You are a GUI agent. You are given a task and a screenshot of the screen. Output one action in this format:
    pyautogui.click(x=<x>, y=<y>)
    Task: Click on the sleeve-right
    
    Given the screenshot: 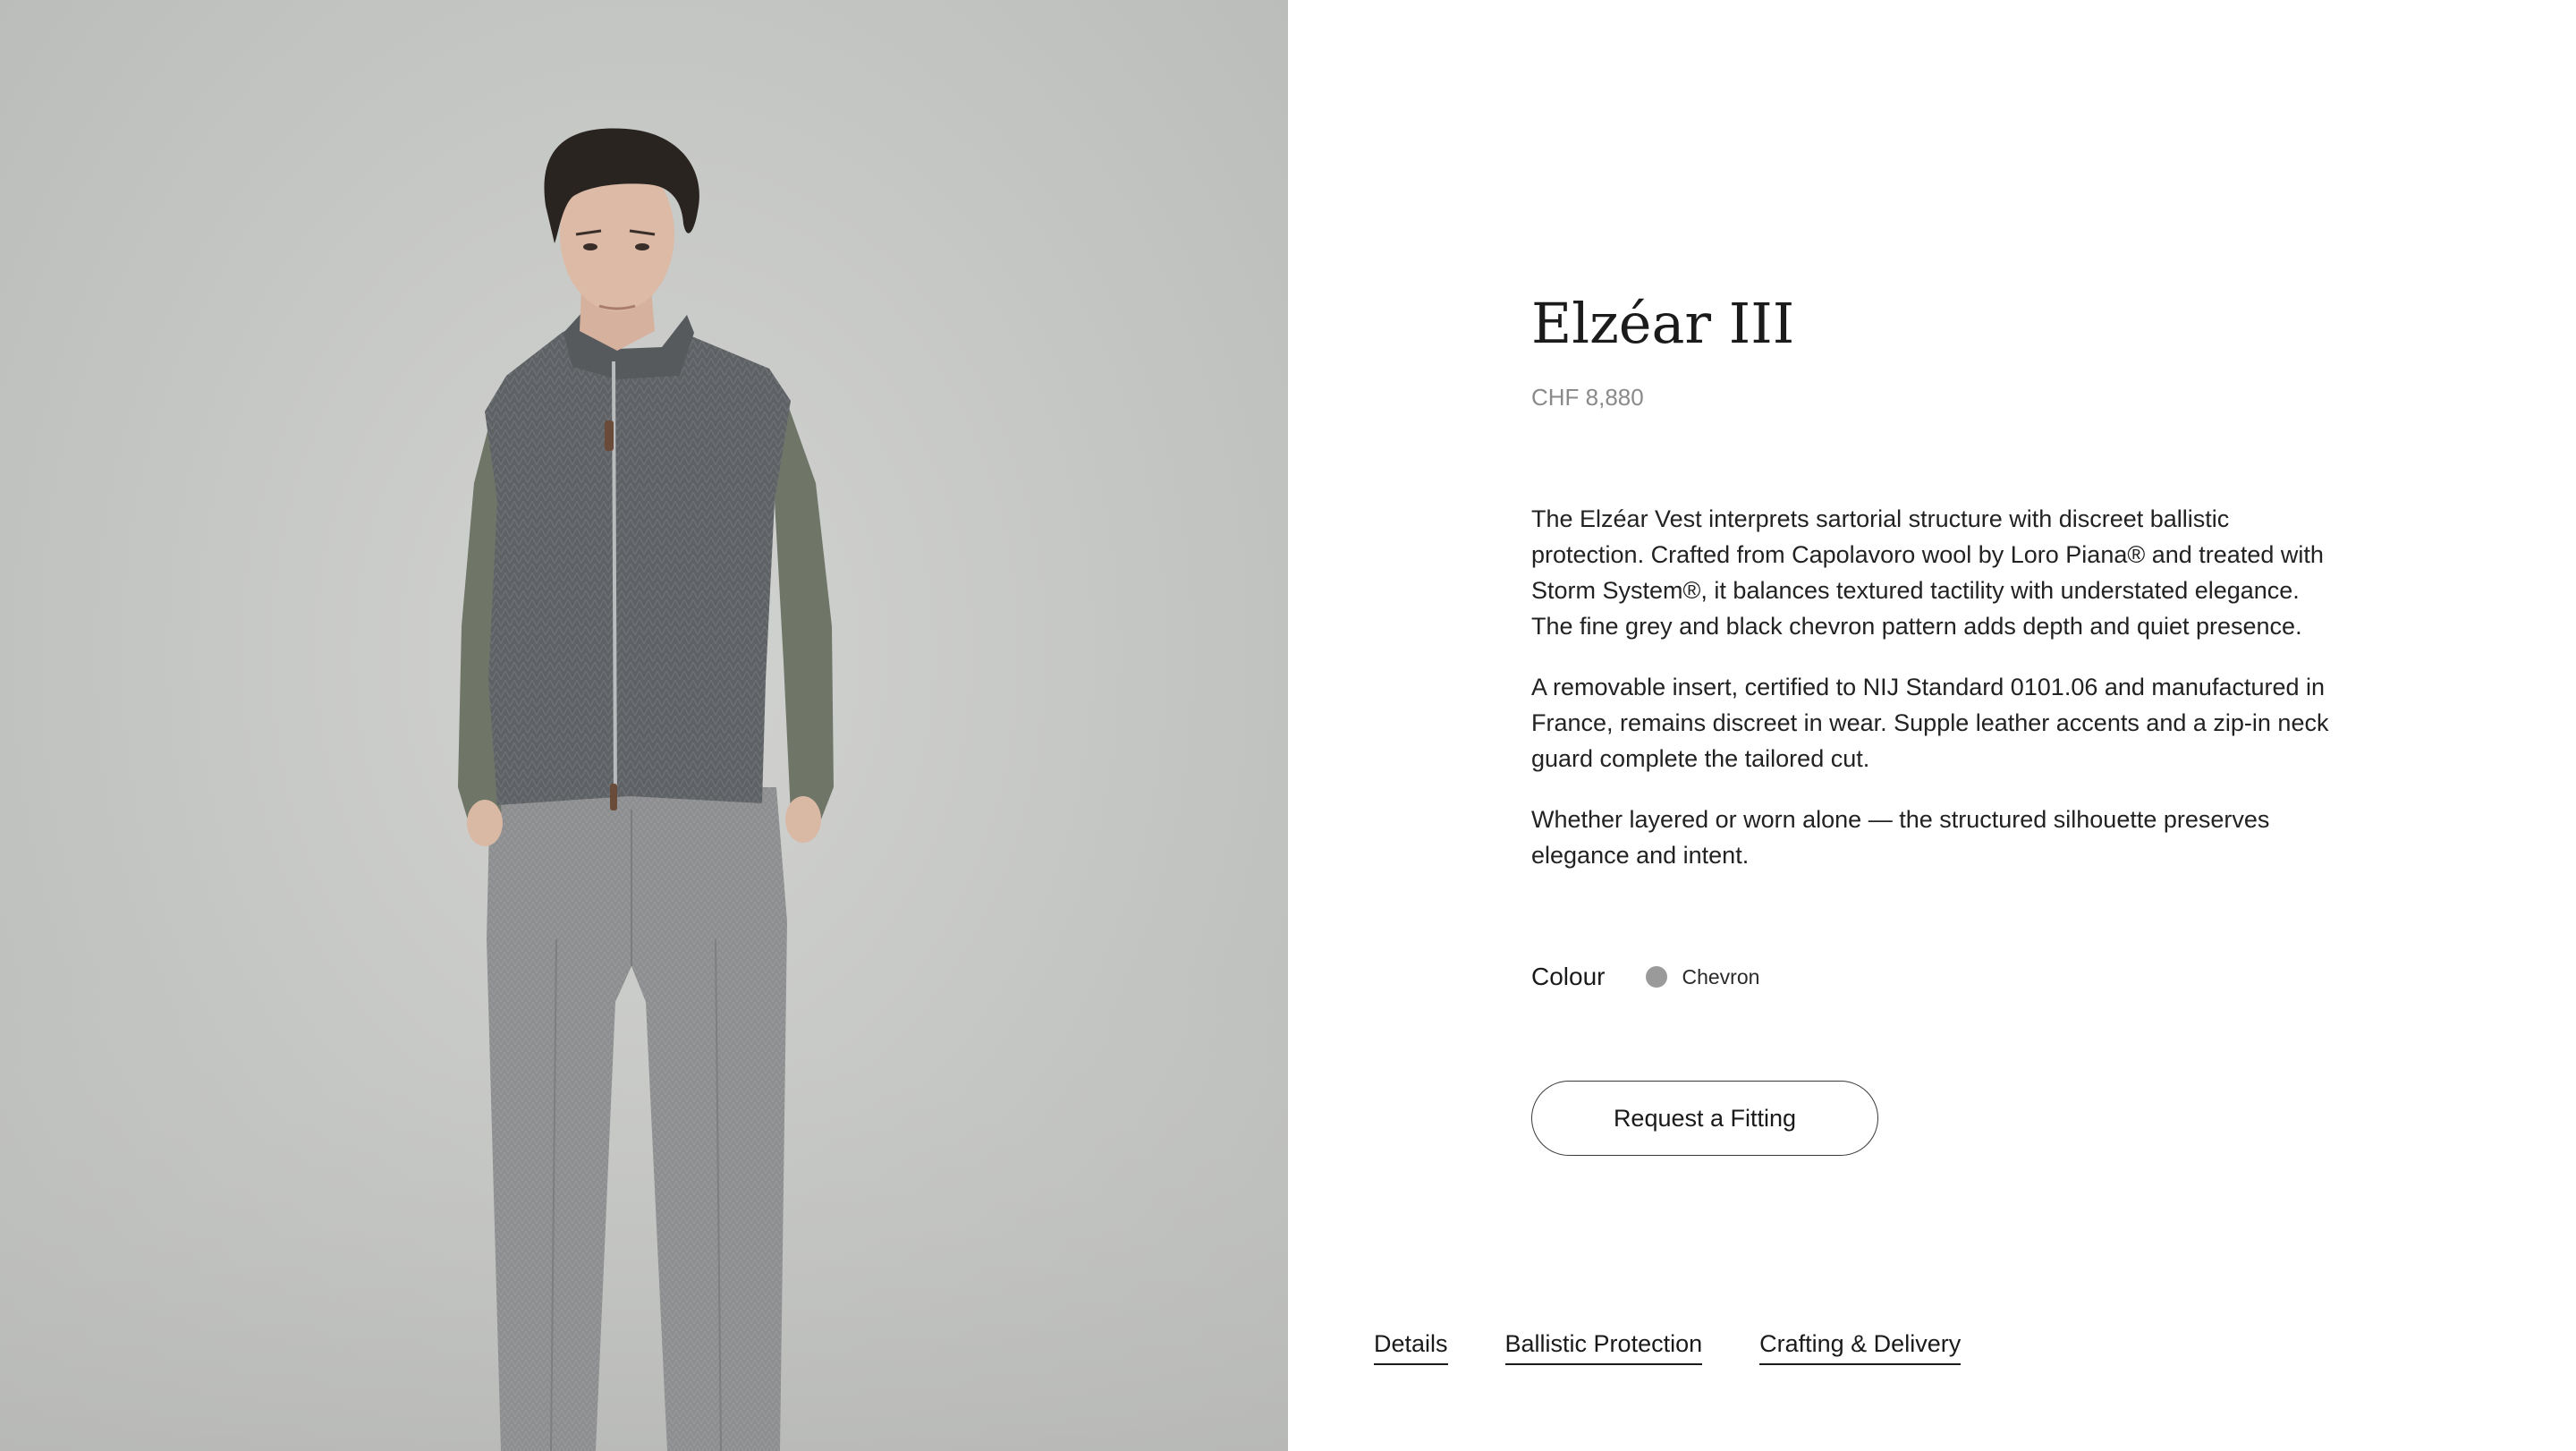 What is the action you would take?
    pyautogui.click(x=804, y=611)
    